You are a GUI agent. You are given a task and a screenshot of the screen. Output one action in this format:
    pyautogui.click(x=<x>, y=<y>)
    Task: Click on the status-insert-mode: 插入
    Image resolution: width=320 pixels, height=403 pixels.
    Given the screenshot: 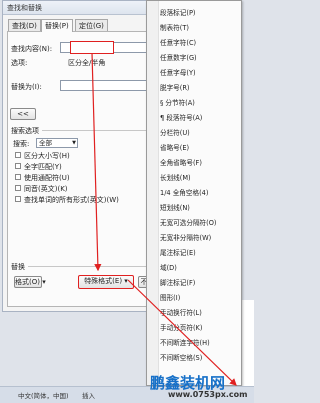 What is the action you would take?
    pyautogui.click(x=88, y=395)
    